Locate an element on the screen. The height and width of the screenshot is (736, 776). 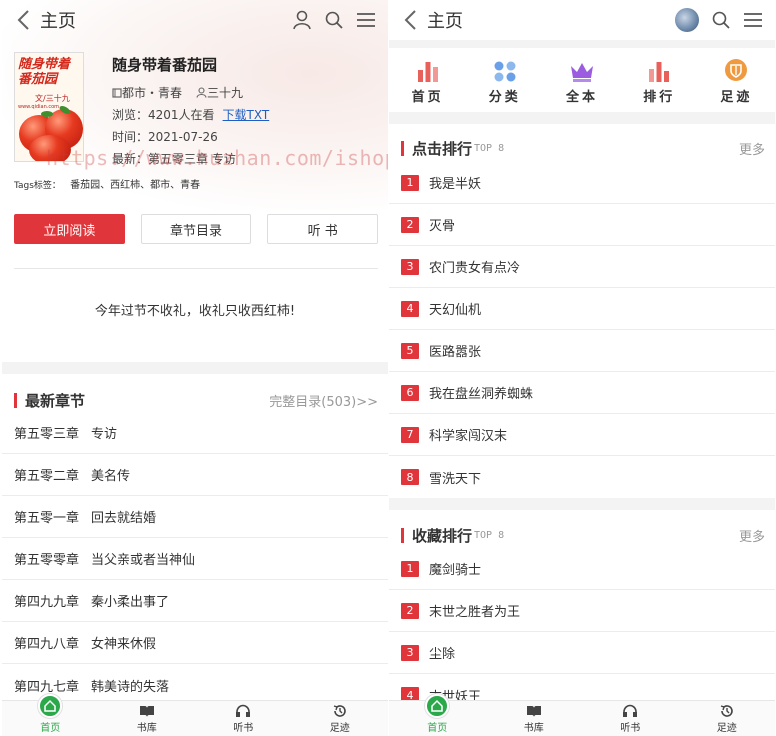
rank-row: 7 科学家闯汉末 is located at coordinates (582, 435).